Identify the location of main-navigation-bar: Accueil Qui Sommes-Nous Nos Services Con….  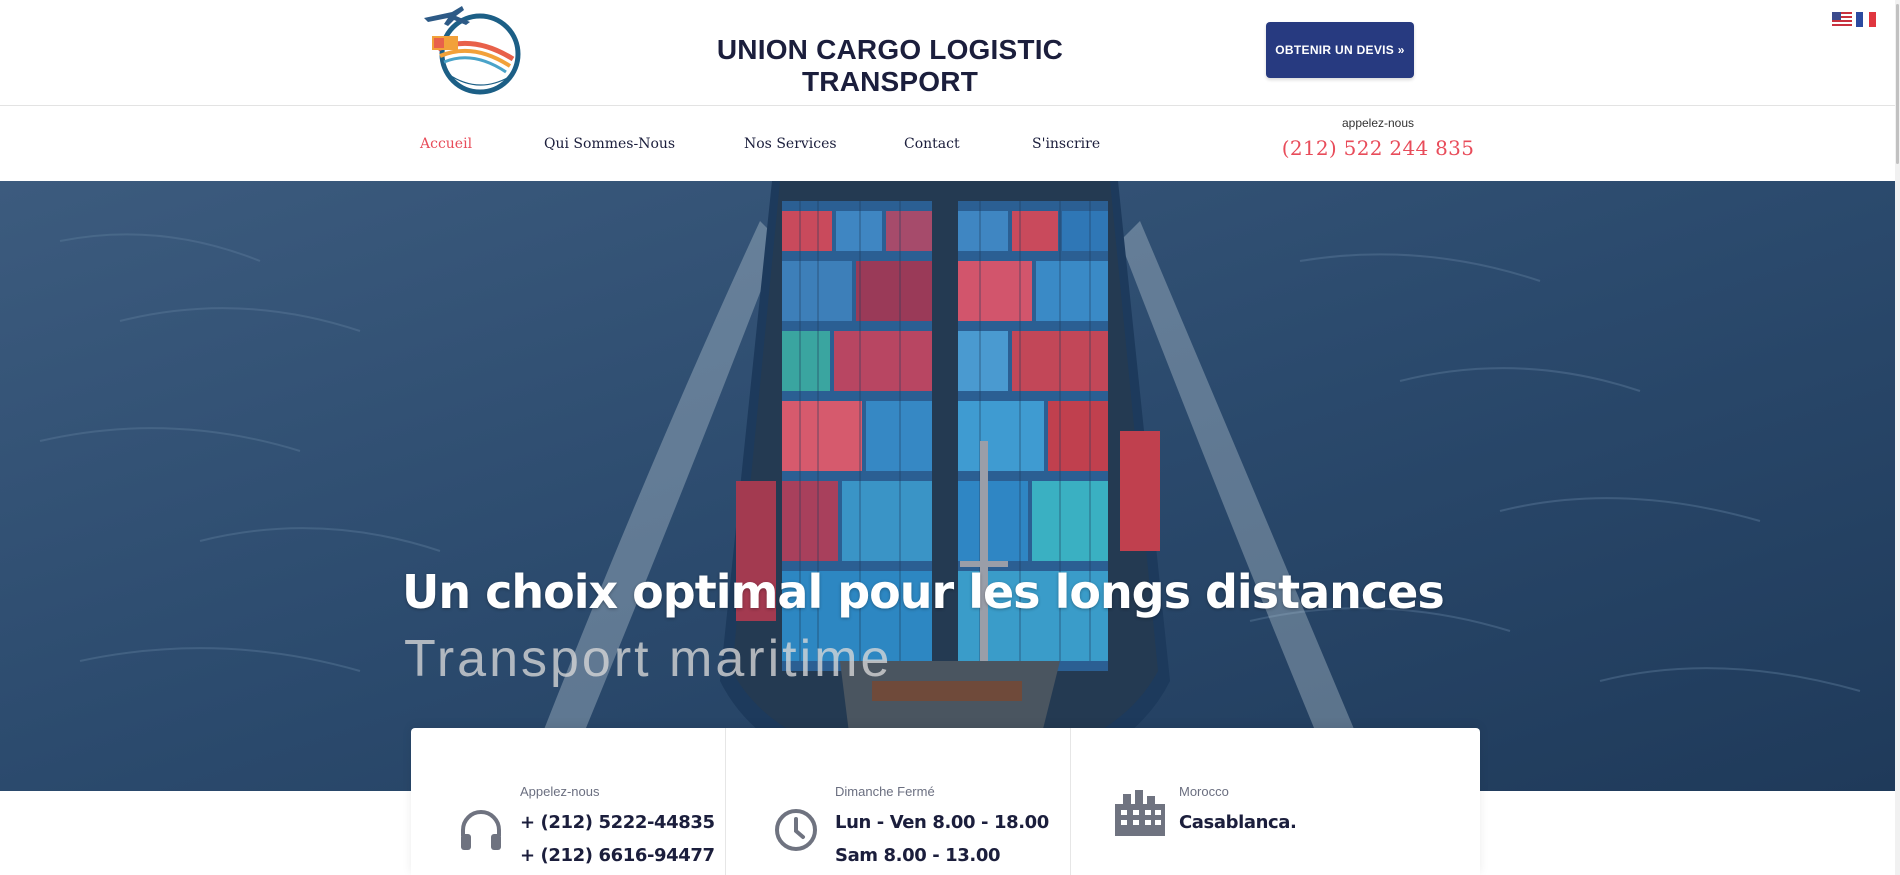
(950, 143).